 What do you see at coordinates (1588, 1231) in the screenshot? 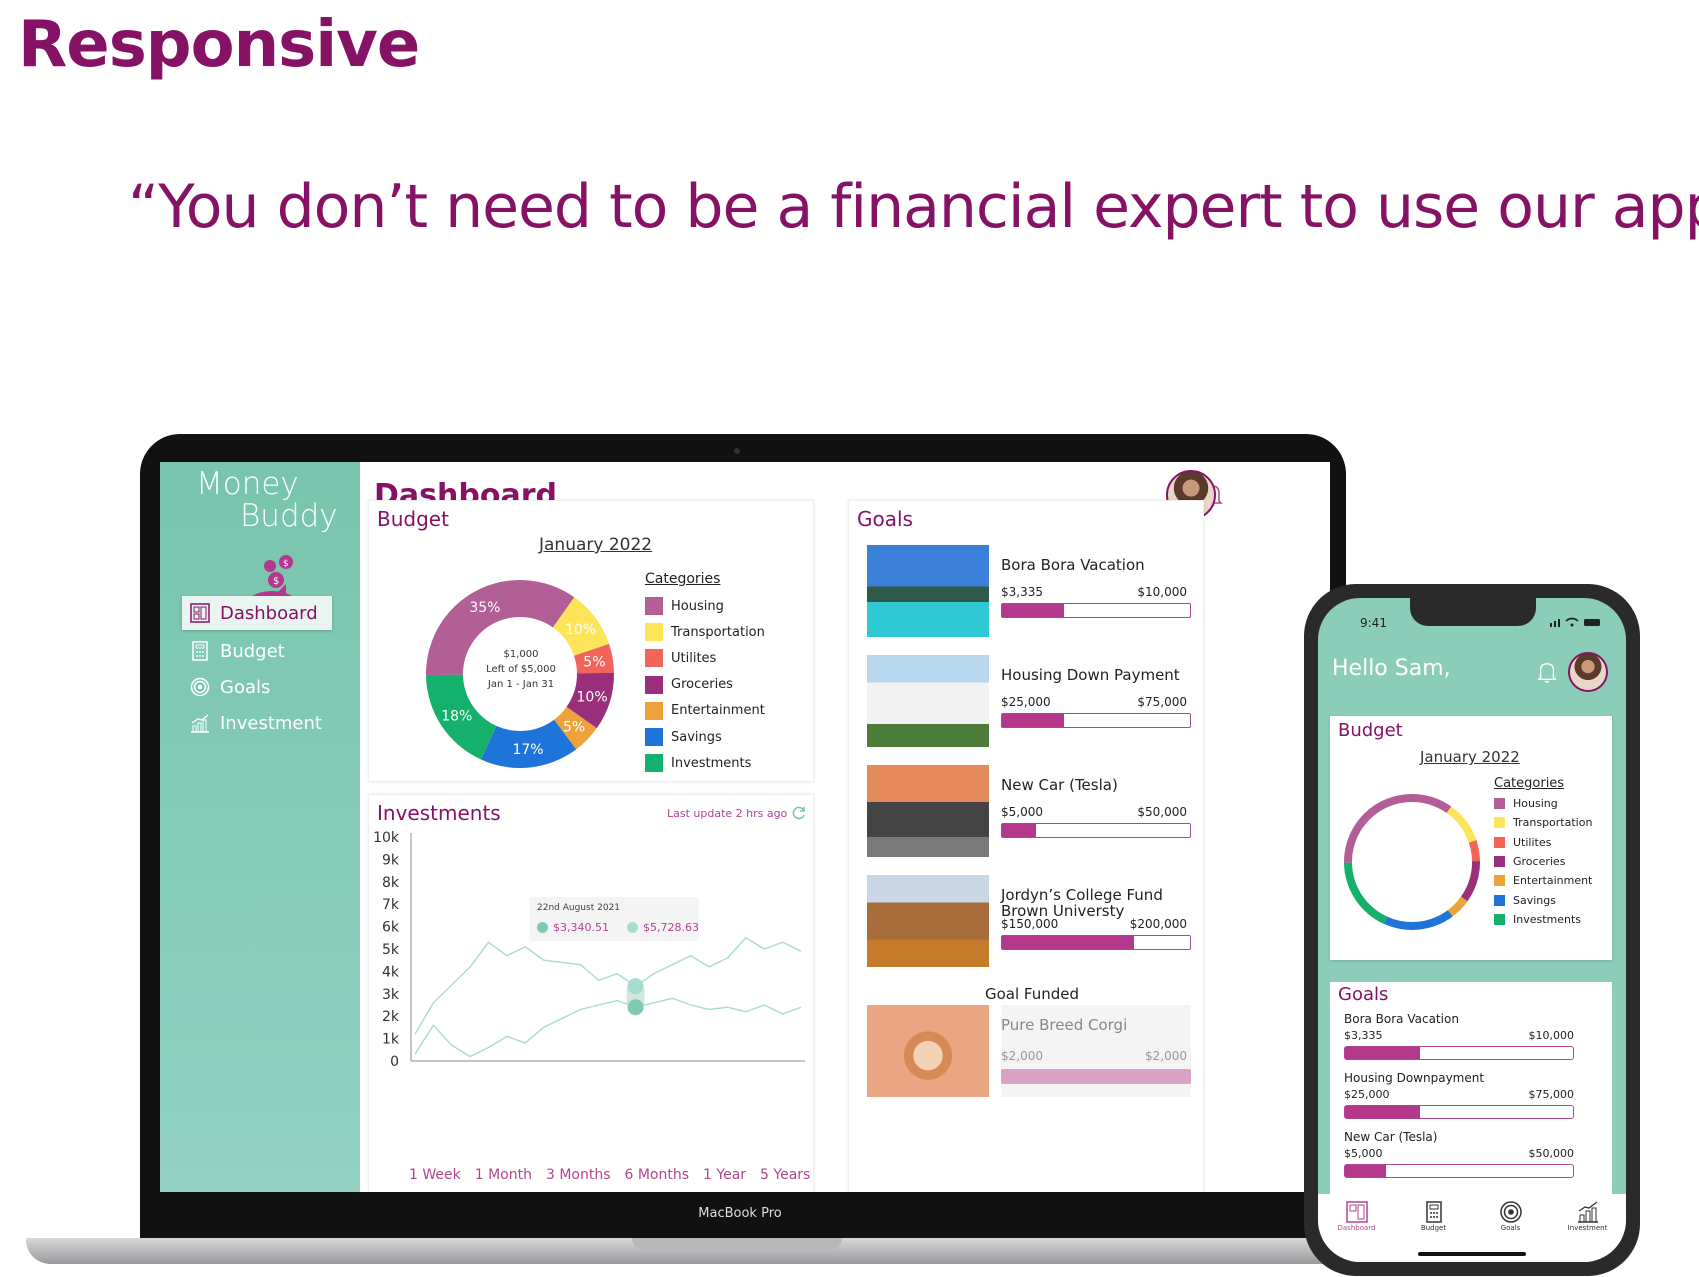
I see `tab-investment: Investment` at bounding box center [1588, 1231].